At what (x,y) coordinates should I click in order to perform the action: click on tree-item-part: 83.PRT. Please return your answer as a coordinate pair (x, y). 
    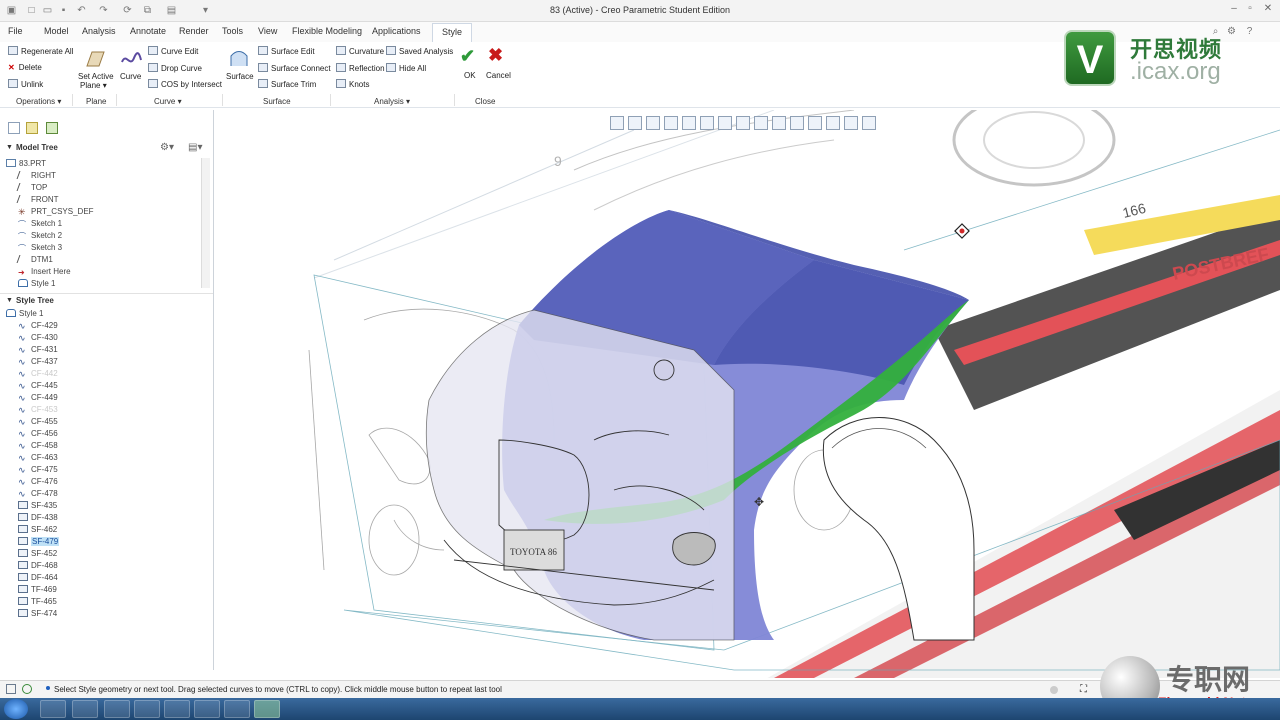
    Looking at the image, I should click on (26, 164).